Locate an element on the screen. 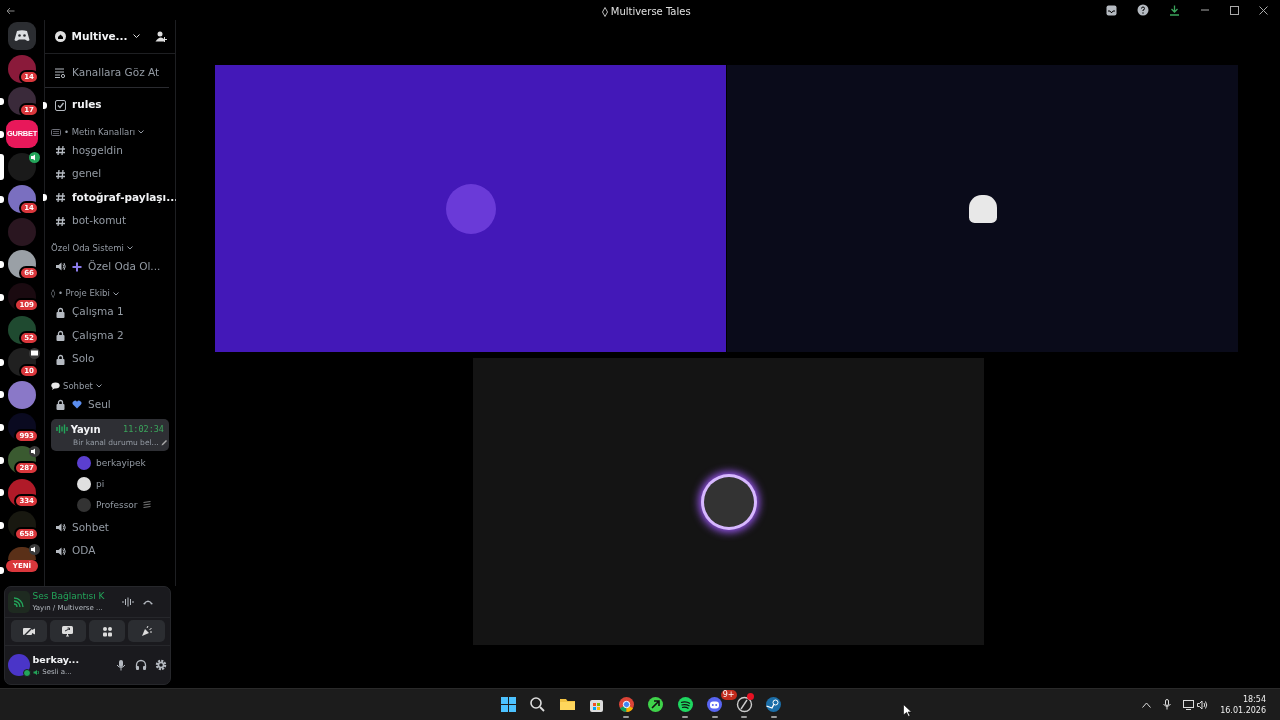 Image resolution: width=1280 pixels, height=720 pixels. text-channel: genel is located at coordinates (87, 174).